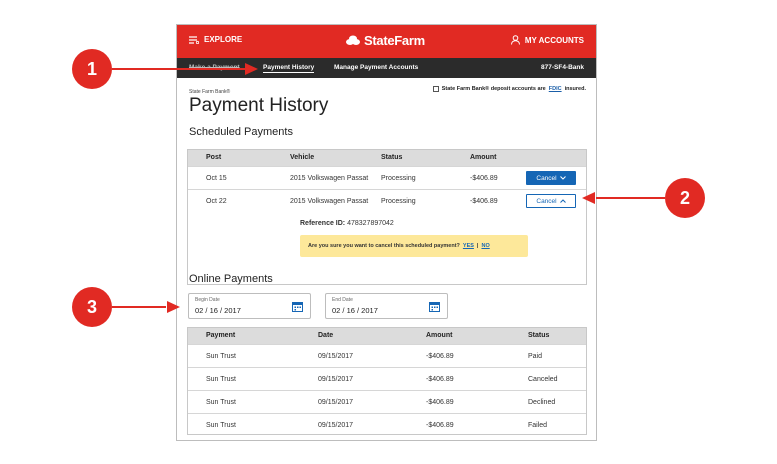  I want to click on callout-marker-1: 1, so click(92, 69).